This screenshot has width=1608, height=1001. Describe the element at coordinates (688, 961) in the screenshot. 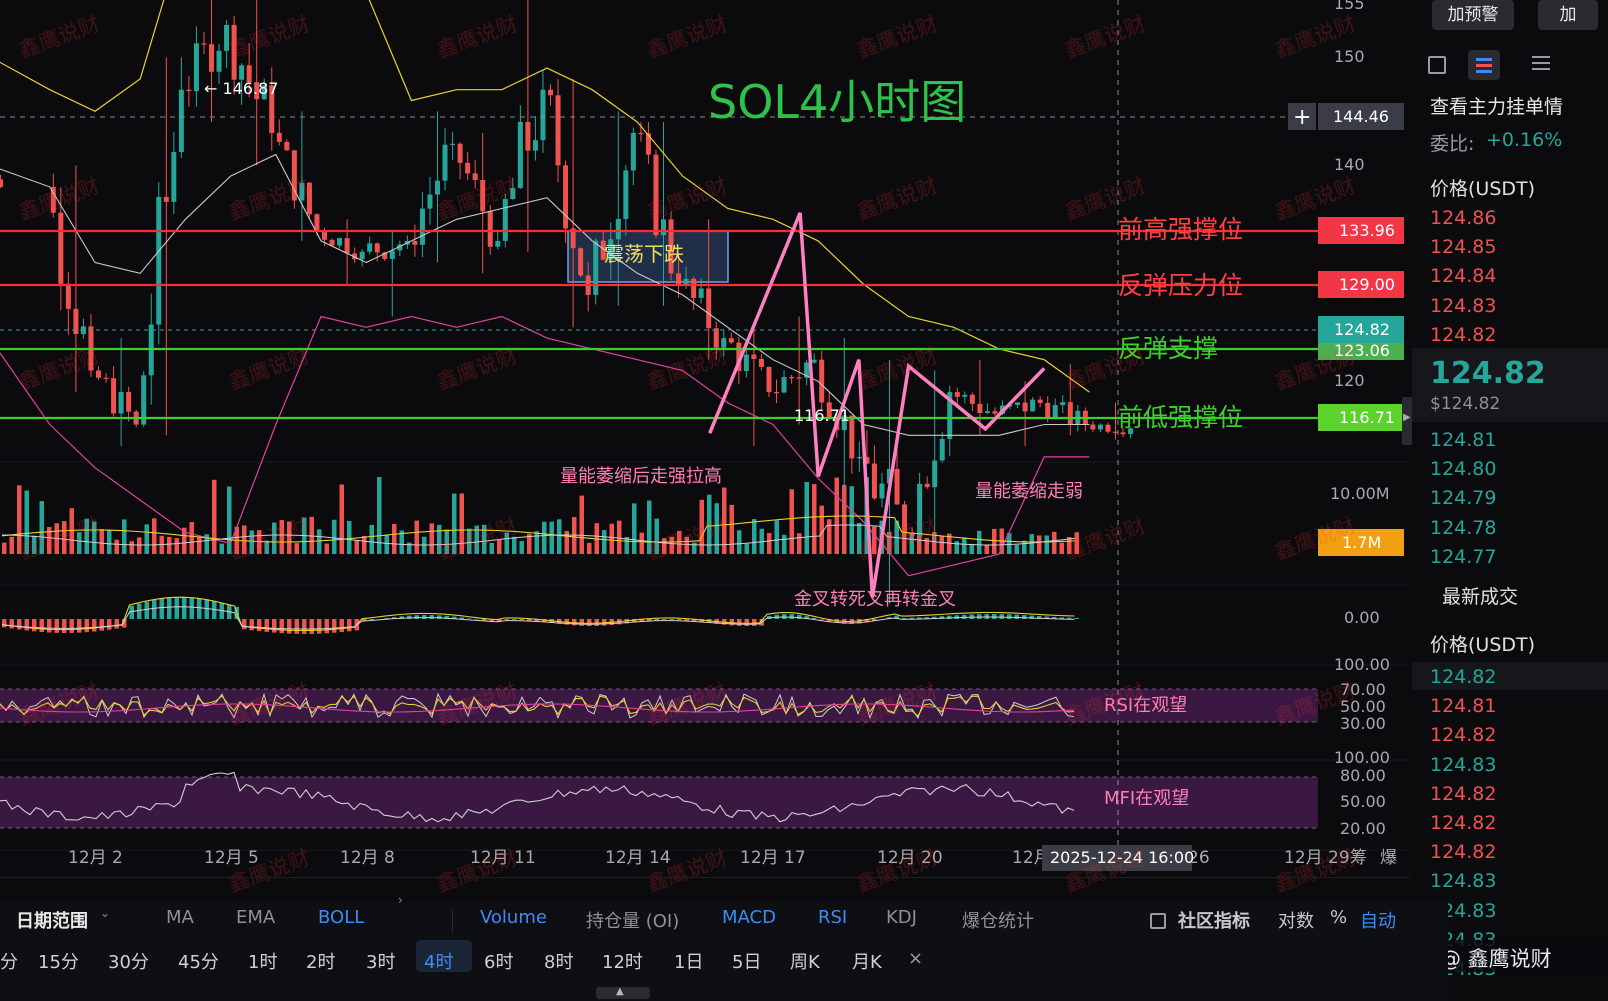

I see `timeframe-1日: 1日` at that location.